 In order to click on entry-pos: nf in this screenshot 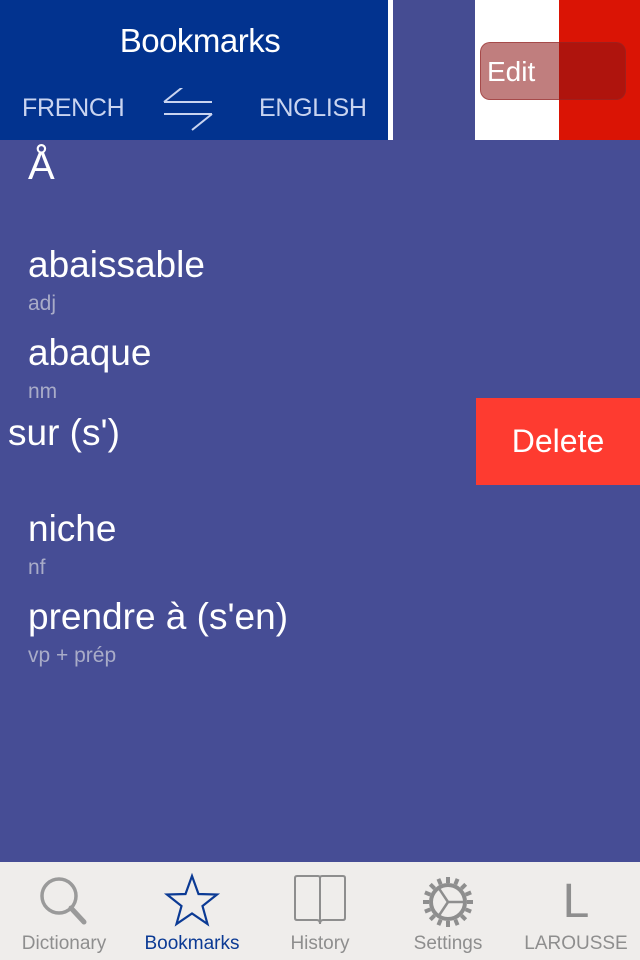, I will do `click(37, 567)`.